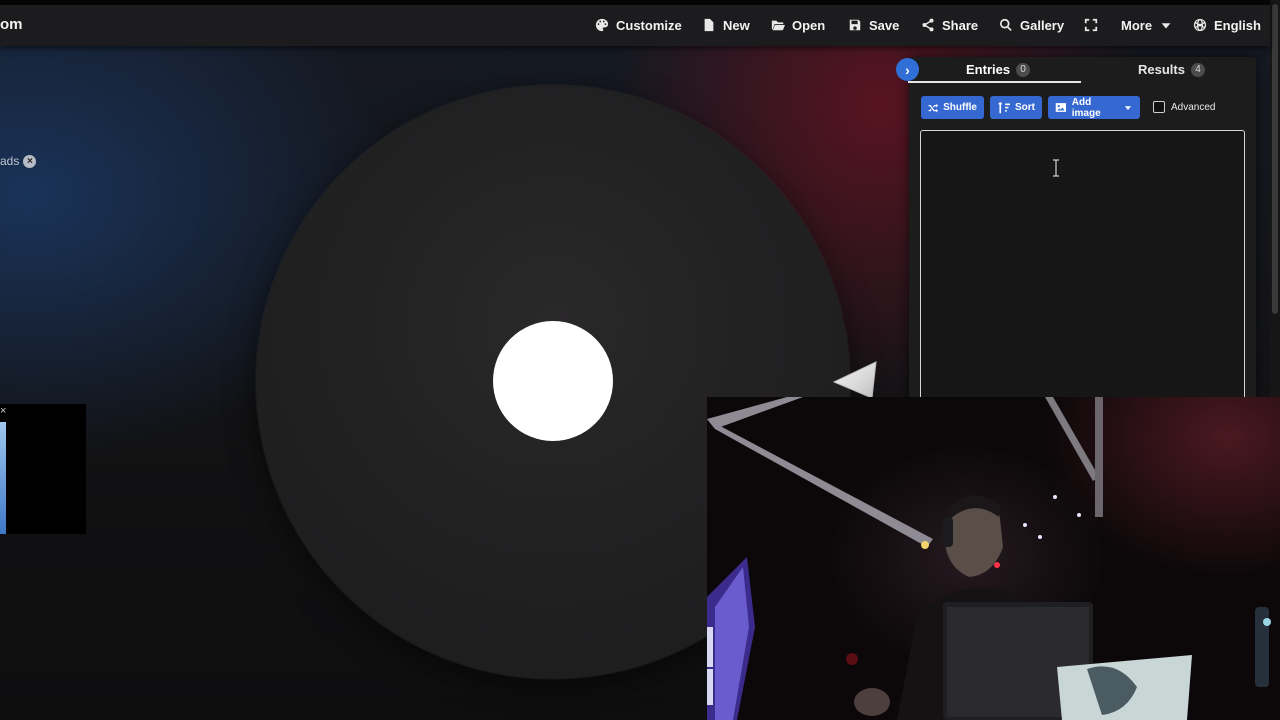 The height and width of the screenshot is (720, 1280). What do you see at coordinates (1237, 25) in the screenshot?
I see `language-label: English` at bounding box center [1237, 25].